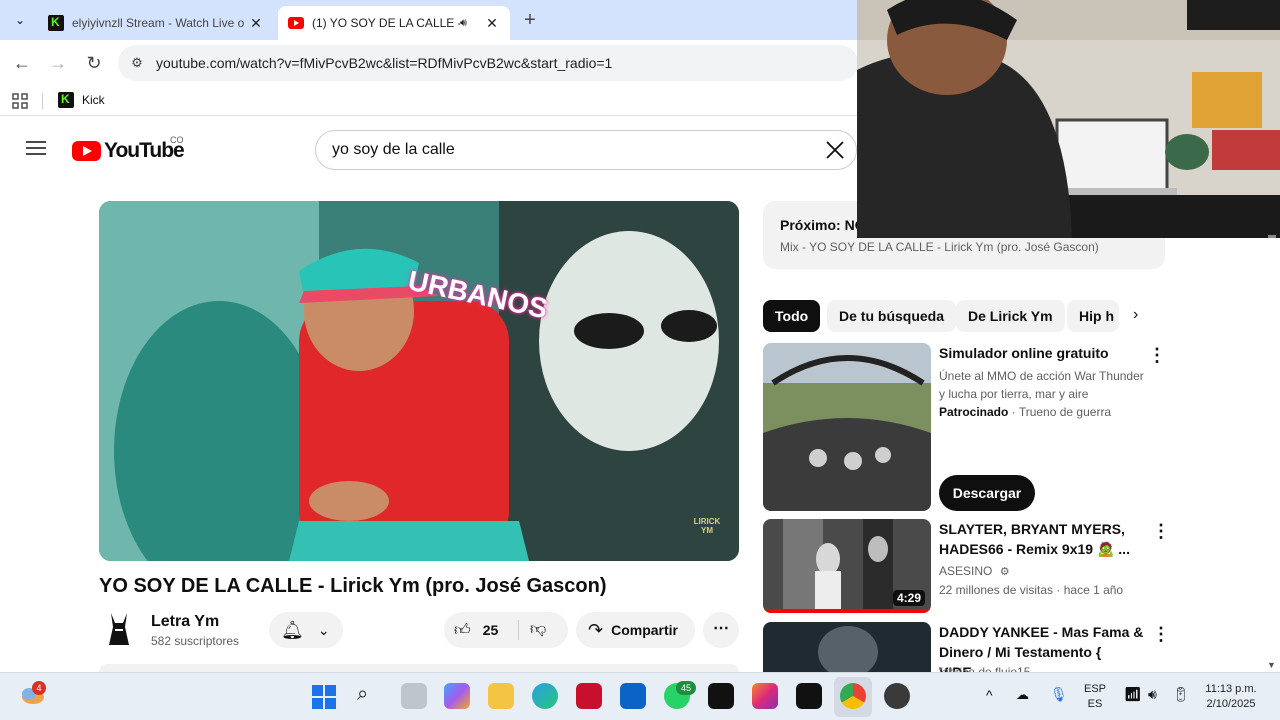 The width and height of the screenshot is (1280, 720). What do you see at coordinates (1135, 315) in the screenshot?
I see `chips-next-arrow-icon: ›` at bounding box center [1135, 315].